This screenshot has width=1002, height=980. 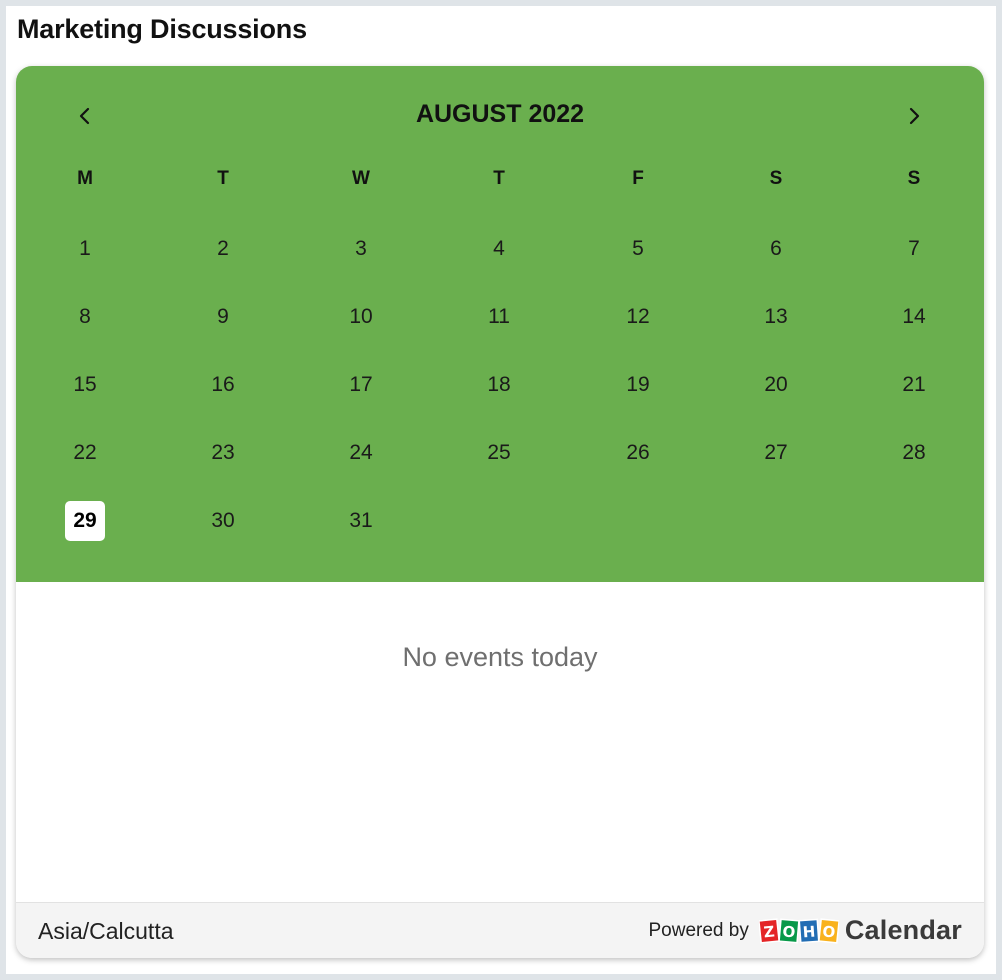 What do you see at coordinates (85, 521) in the screenshot?
I see `day-cell-today: 29` at bounding box center [85, 521].